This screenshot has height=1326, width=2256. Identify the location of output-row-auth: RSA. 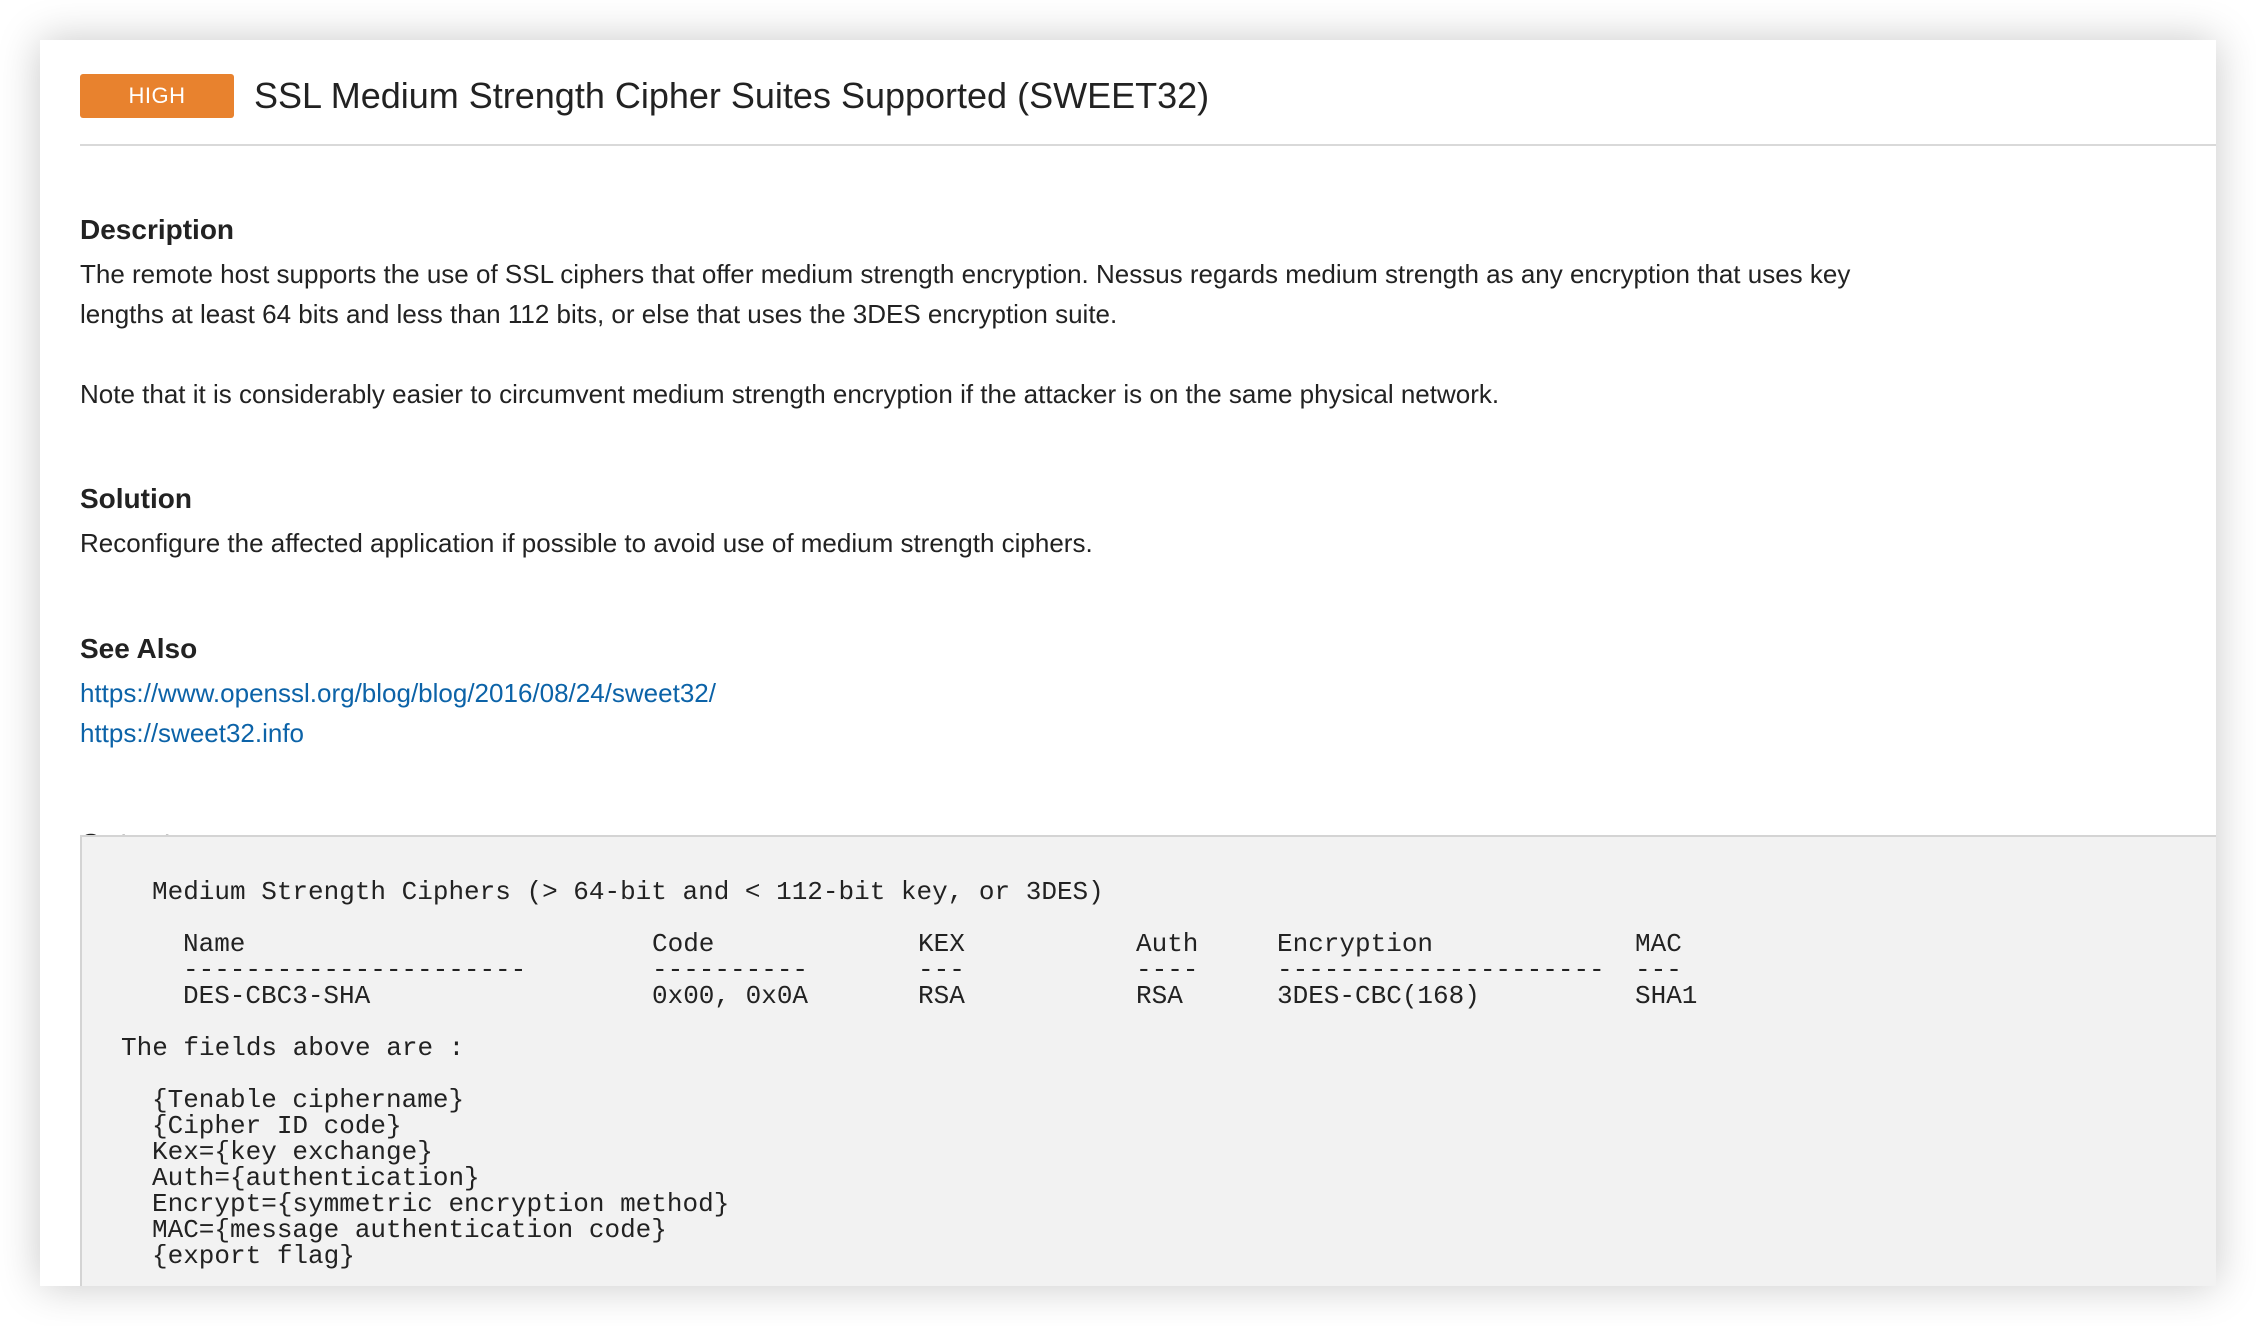
(1159, 996).